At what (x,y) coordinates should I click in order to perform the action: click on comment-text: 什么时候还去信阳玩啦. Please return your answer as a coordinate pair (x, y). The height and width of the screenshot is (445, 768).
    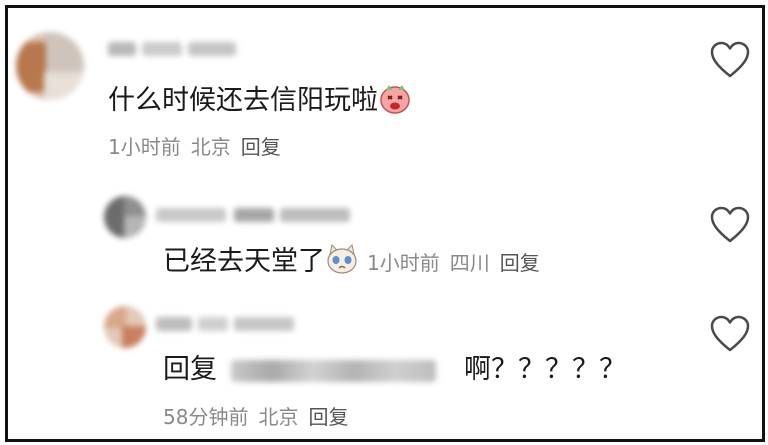
    Looking at the image, I should click on (260, 99).